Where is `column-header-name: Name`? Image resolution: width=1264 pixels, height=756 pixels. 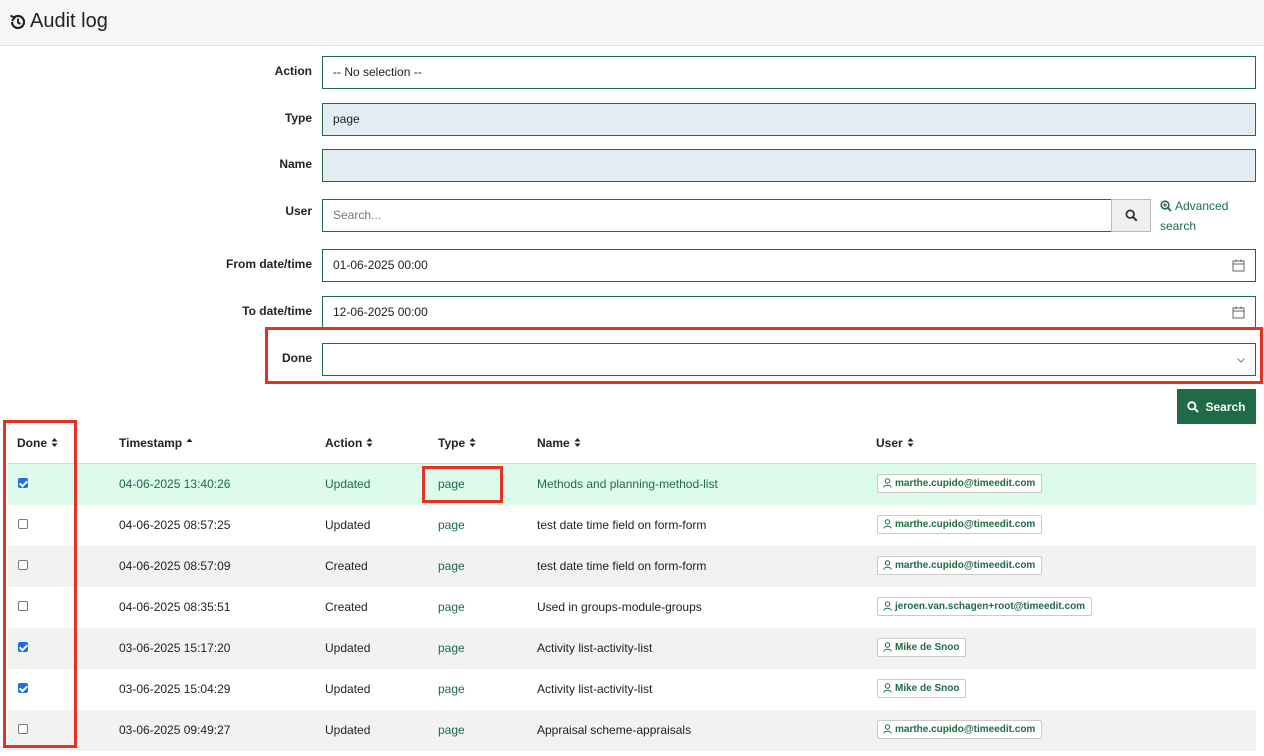 column-header-name: Name is located at coordinates (559, 443).